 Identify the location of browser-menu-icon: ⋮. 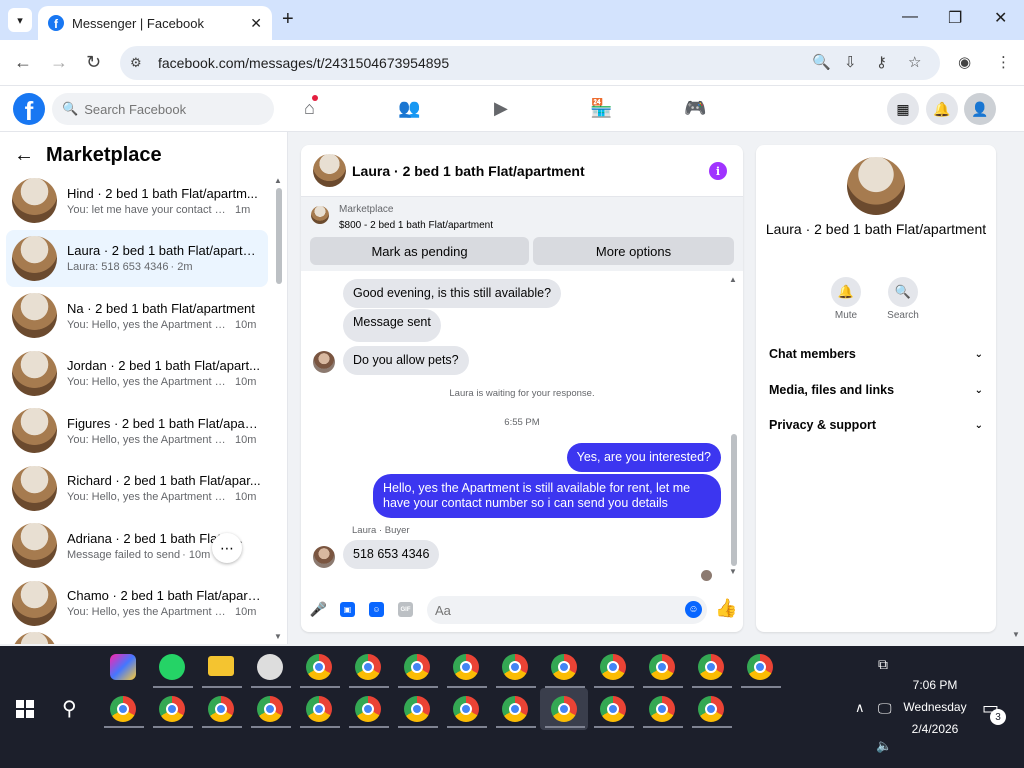
(1003, 62).